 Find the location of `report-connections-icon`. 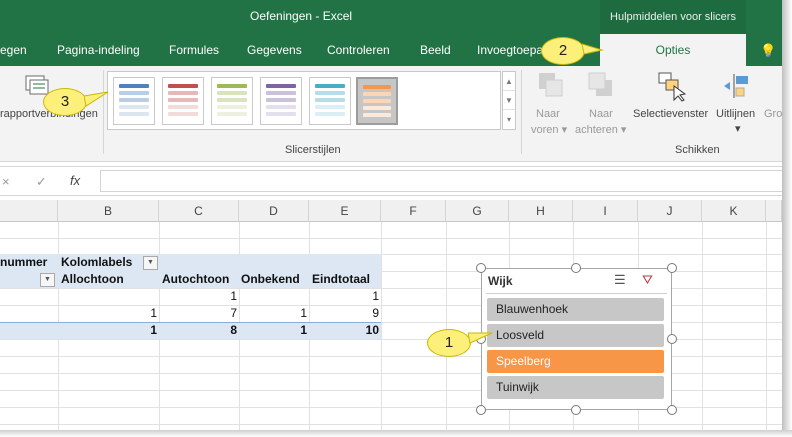

report-connections-icon is located at coordinates (37, 85).